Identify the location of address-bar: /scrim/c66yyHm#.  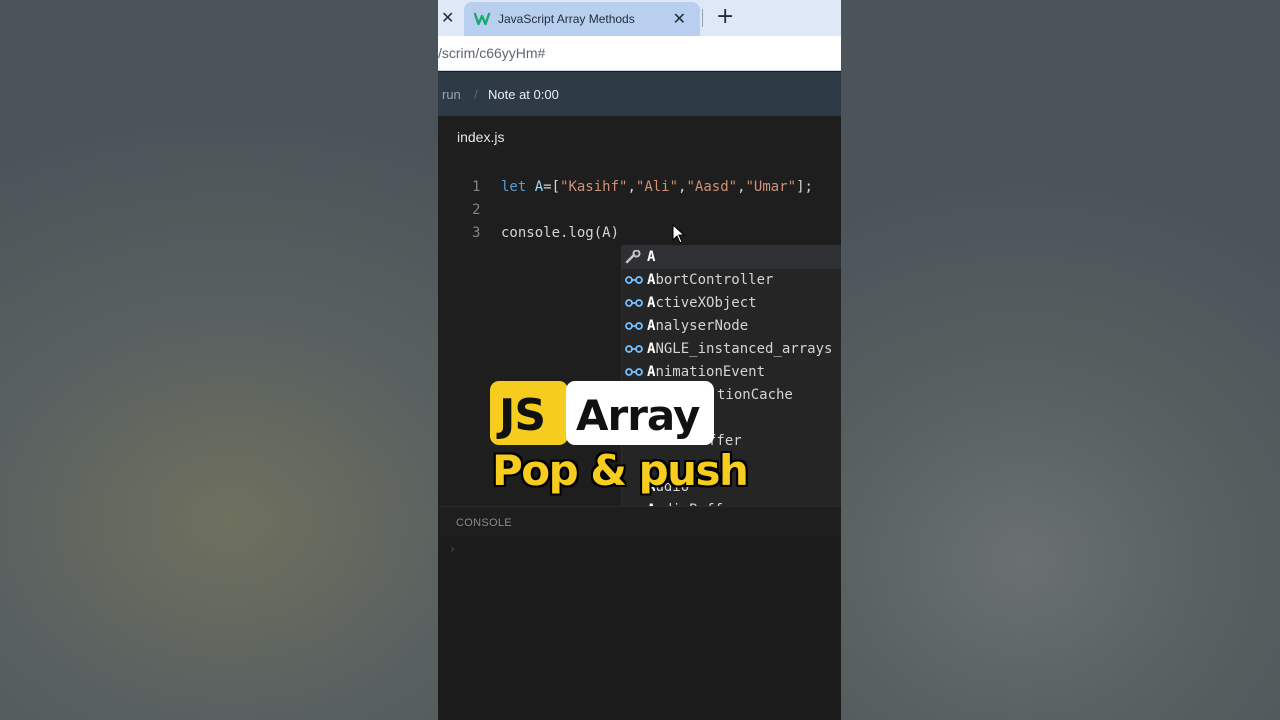
(639, 53).